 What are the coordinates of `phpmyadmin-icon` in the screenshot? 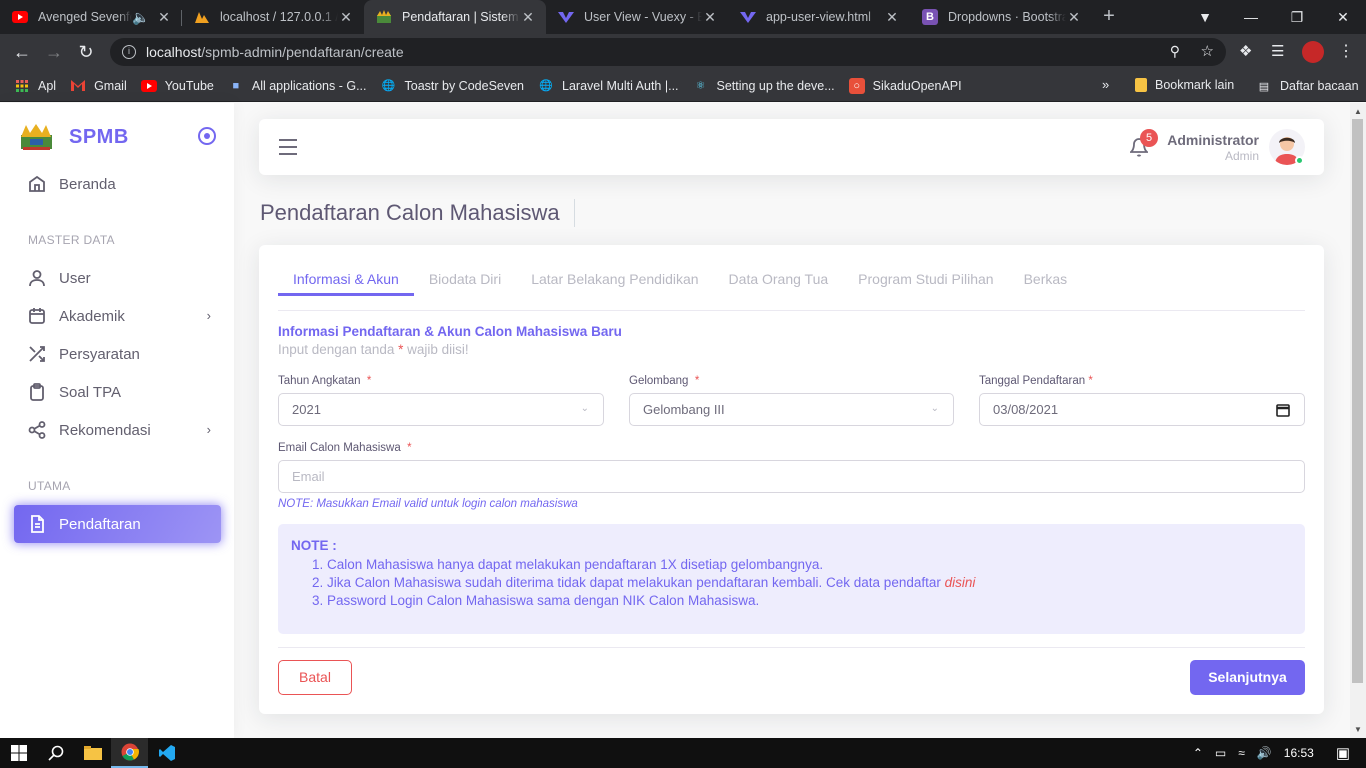 It's located at (202, 17).